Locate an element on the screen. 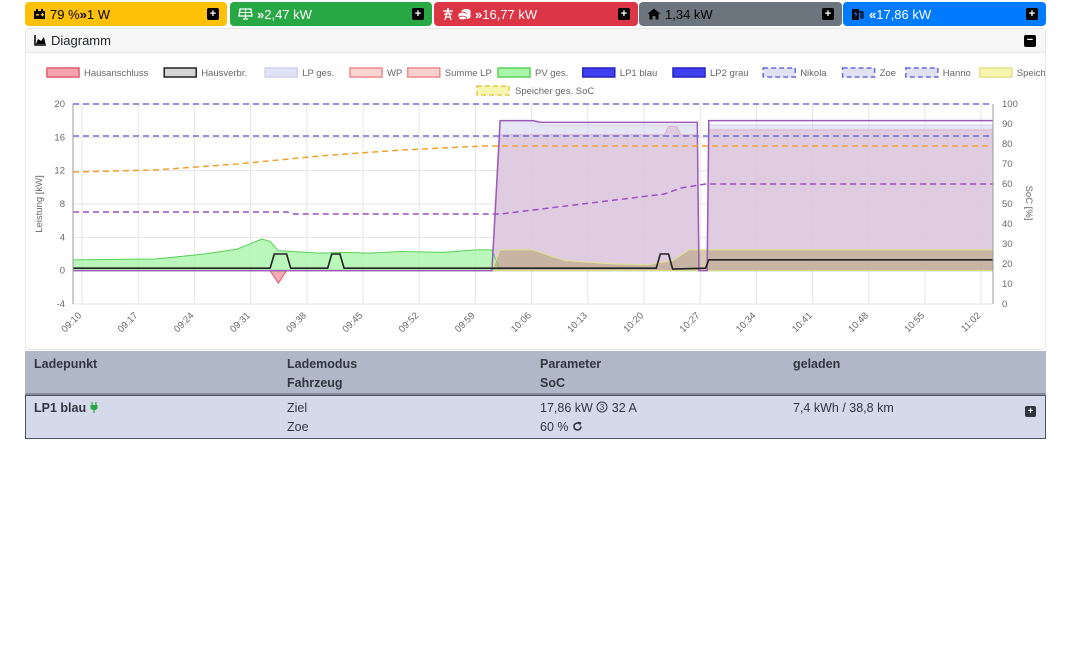 This screenshot has height=670, width=1089. y-tick-label: 12 is located at coordinates (59, 171).